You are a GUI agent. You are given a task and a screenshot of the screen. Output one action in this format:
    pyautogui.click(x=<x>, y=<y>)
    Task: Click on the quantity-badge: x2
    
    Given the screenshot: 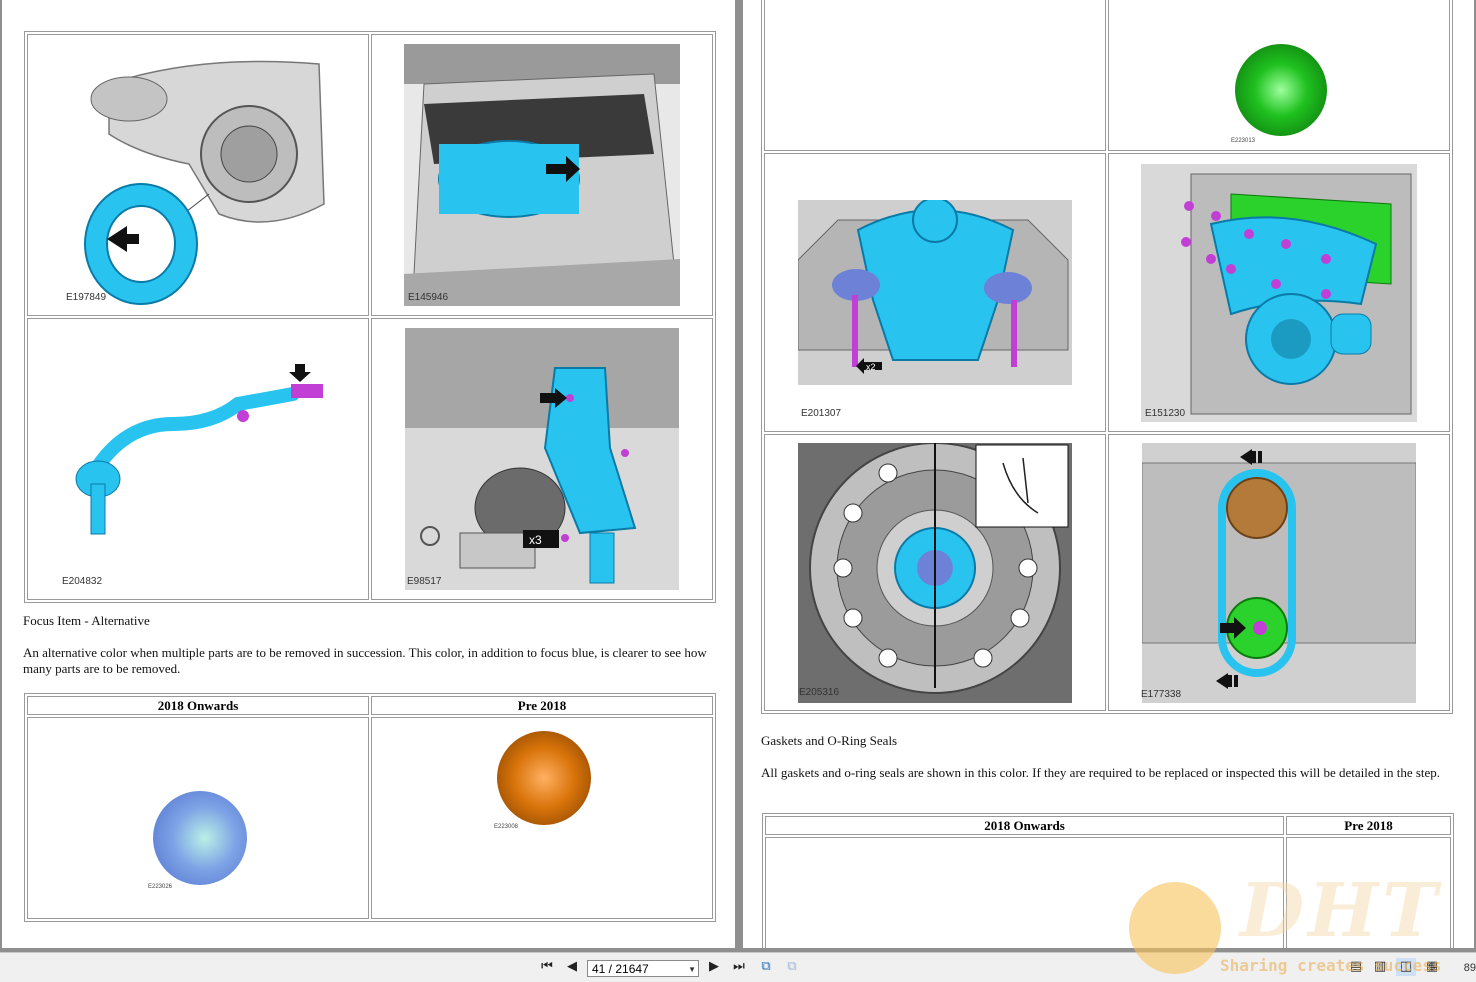 What is the action you would take?
    pyautogui.click(x=871, y=367)
    